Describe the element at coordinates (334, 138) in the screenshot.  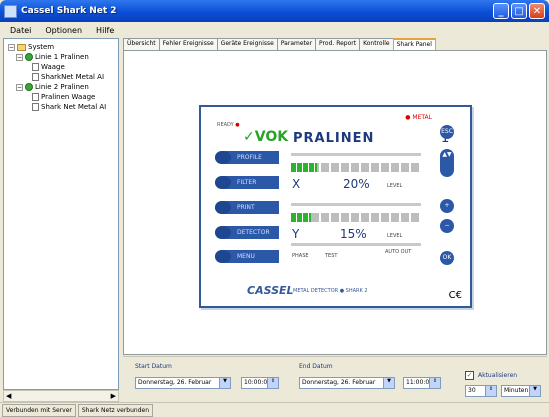
I see `product-name: PRALINEN` at that location.